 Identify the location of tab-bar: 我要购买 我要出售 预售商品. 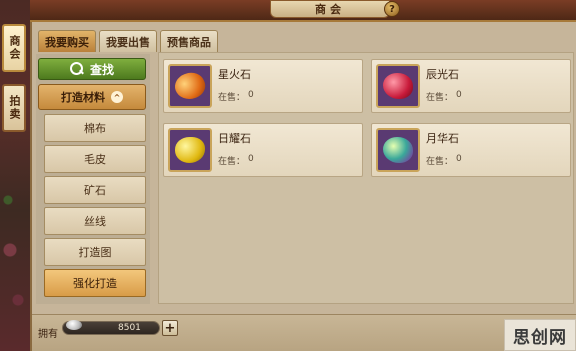
(128, 41).